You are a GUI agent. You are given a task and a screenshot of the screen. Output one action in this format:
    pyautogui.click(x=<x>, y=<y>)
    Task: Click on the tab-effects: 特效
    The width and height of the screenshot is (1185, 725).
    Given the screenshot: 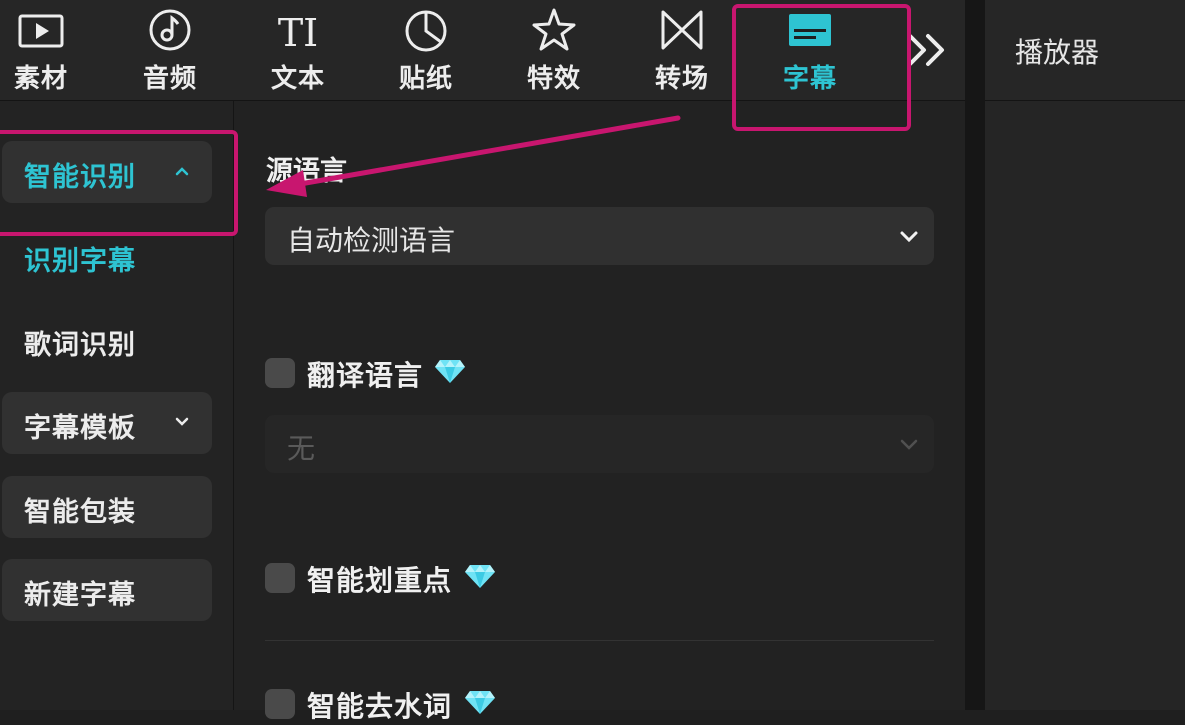 What is the action you would take?
    pyautogui.click(x=554, y=50)
    